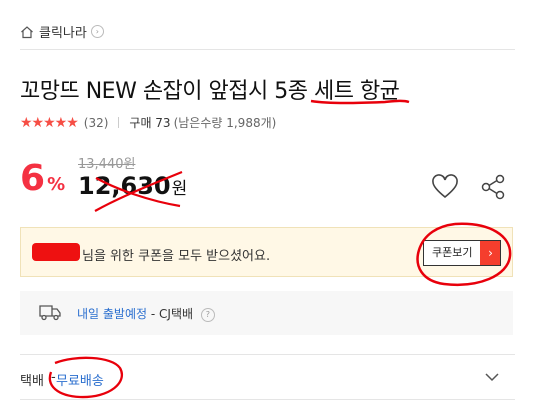  I want to click on help-icon: ?, so click(207, 314).